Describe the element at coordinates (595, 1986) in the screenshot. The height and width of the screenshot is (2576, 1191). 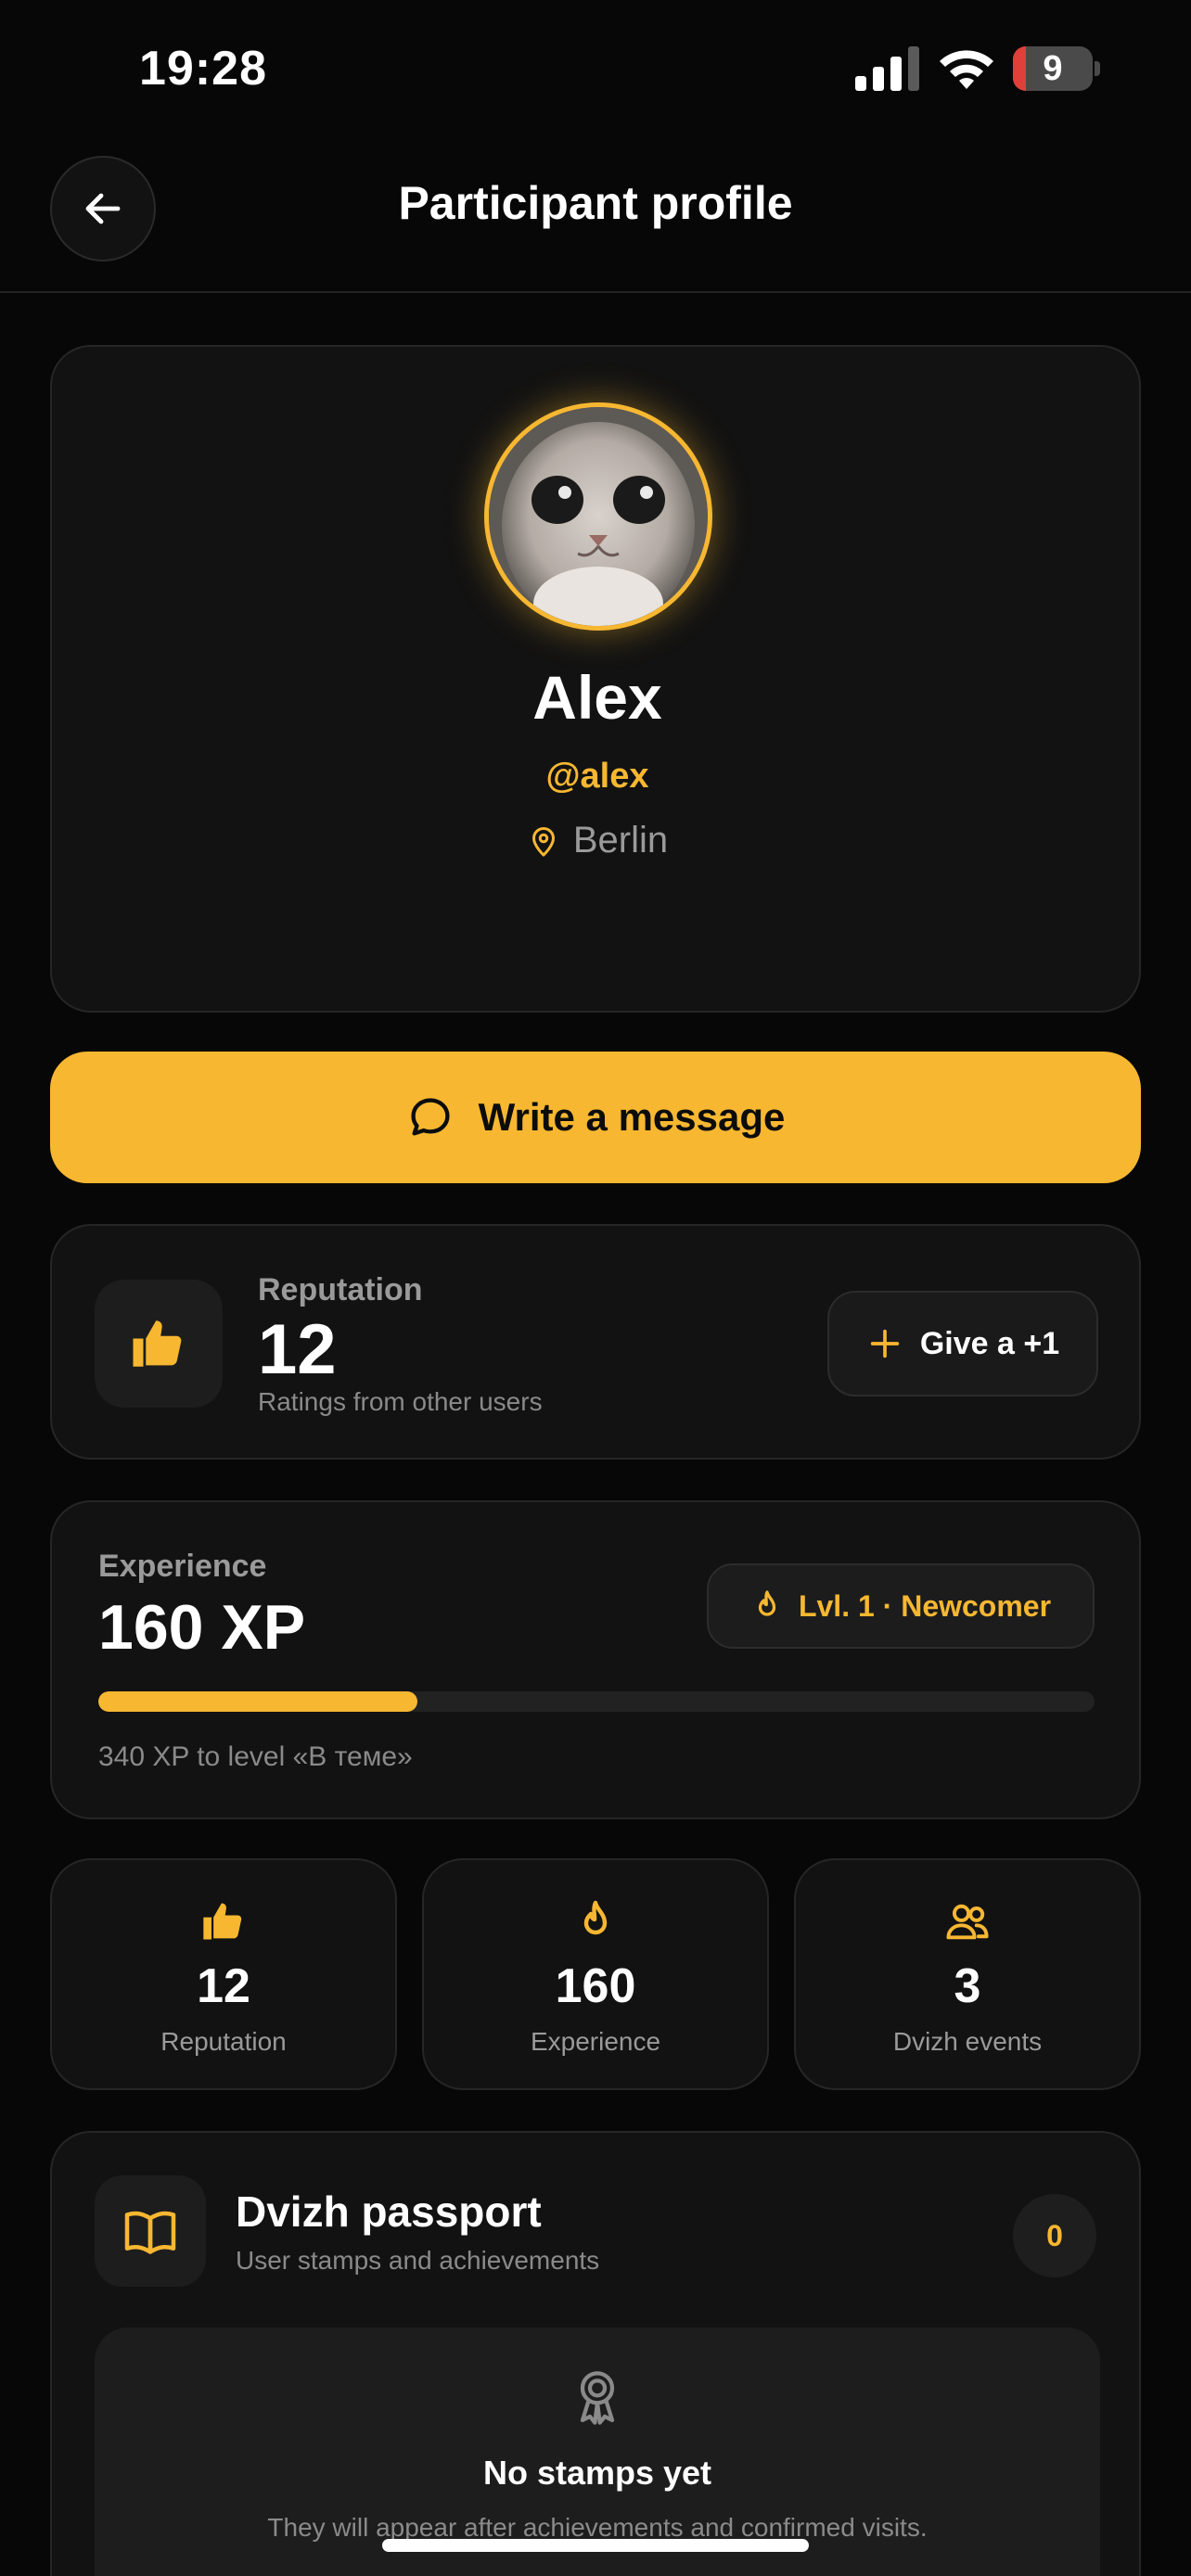
I see `stat-value: 160` at that location.